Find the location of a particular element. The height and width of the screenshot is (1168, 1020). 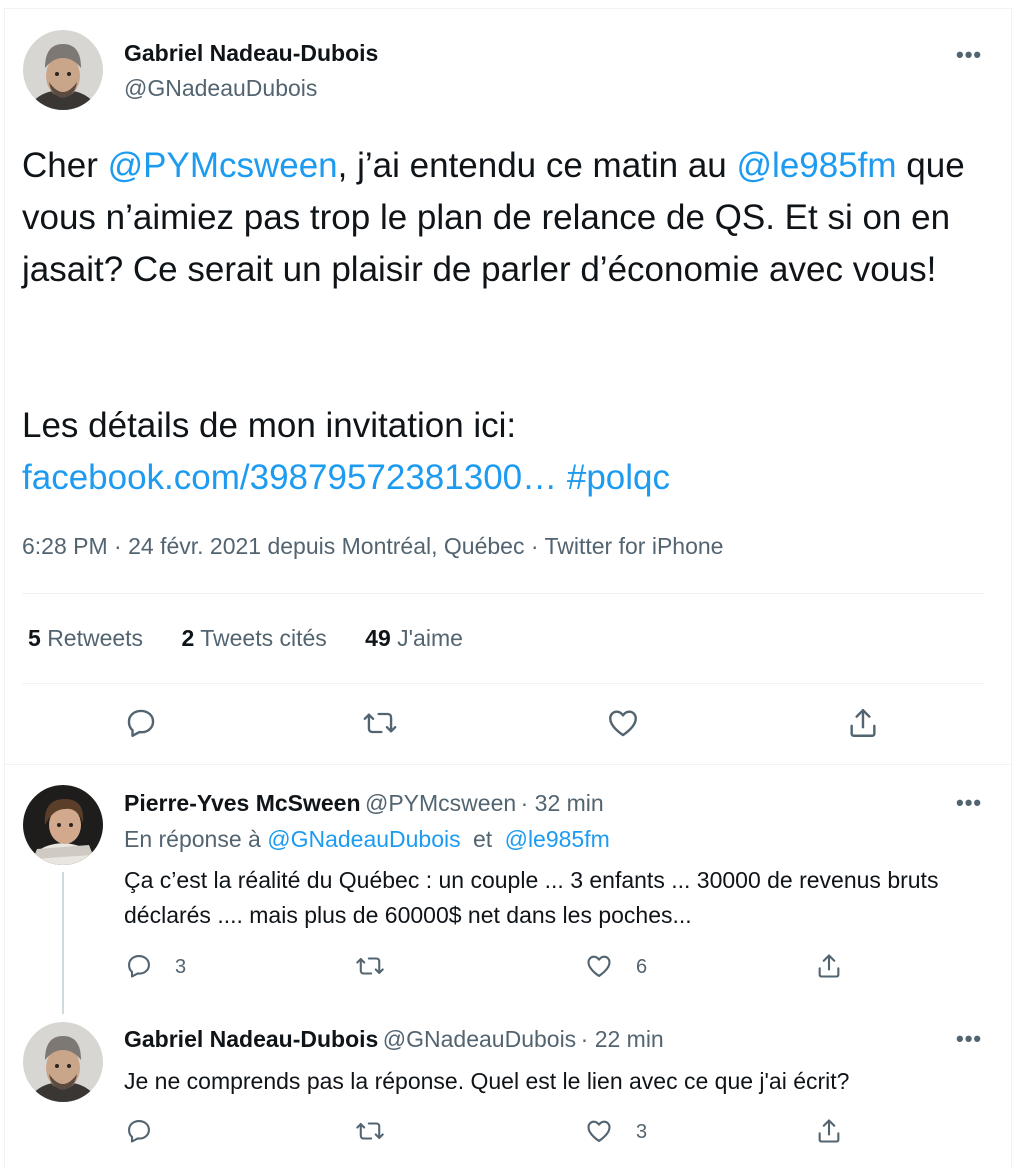

retweets-stat: 5 Retweets is located at coordinates (85, 638).